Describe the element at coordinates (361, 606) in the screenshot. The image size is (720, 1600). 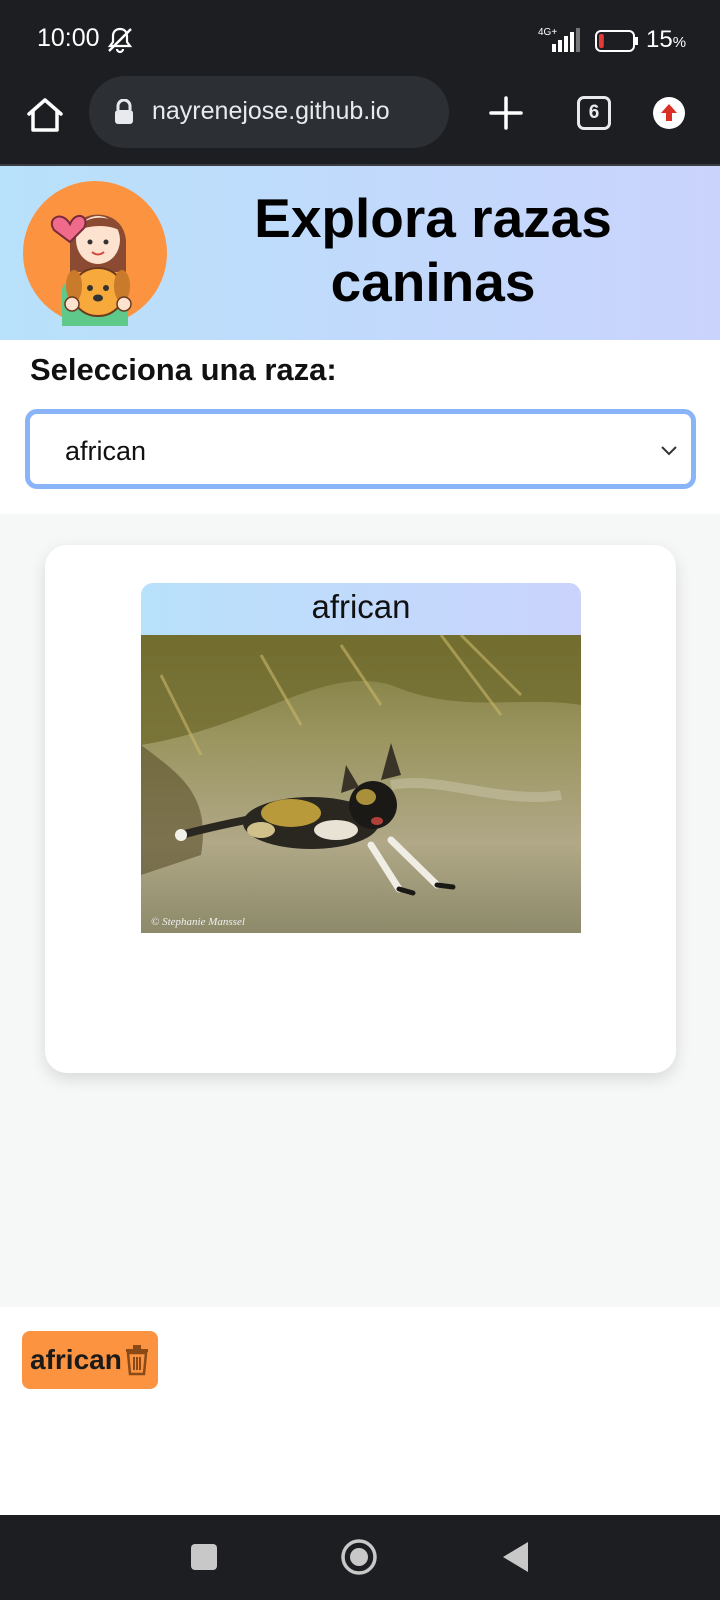
I see `card-title: african` at that location.